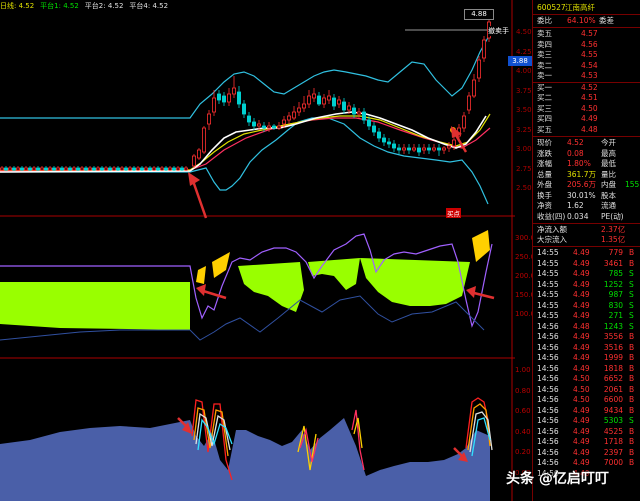 This screenshot has height=501, width=640. Describe the element at coordinates (613, 239) in the screenshot. I see `flow-value: 1.35亿` at that location.